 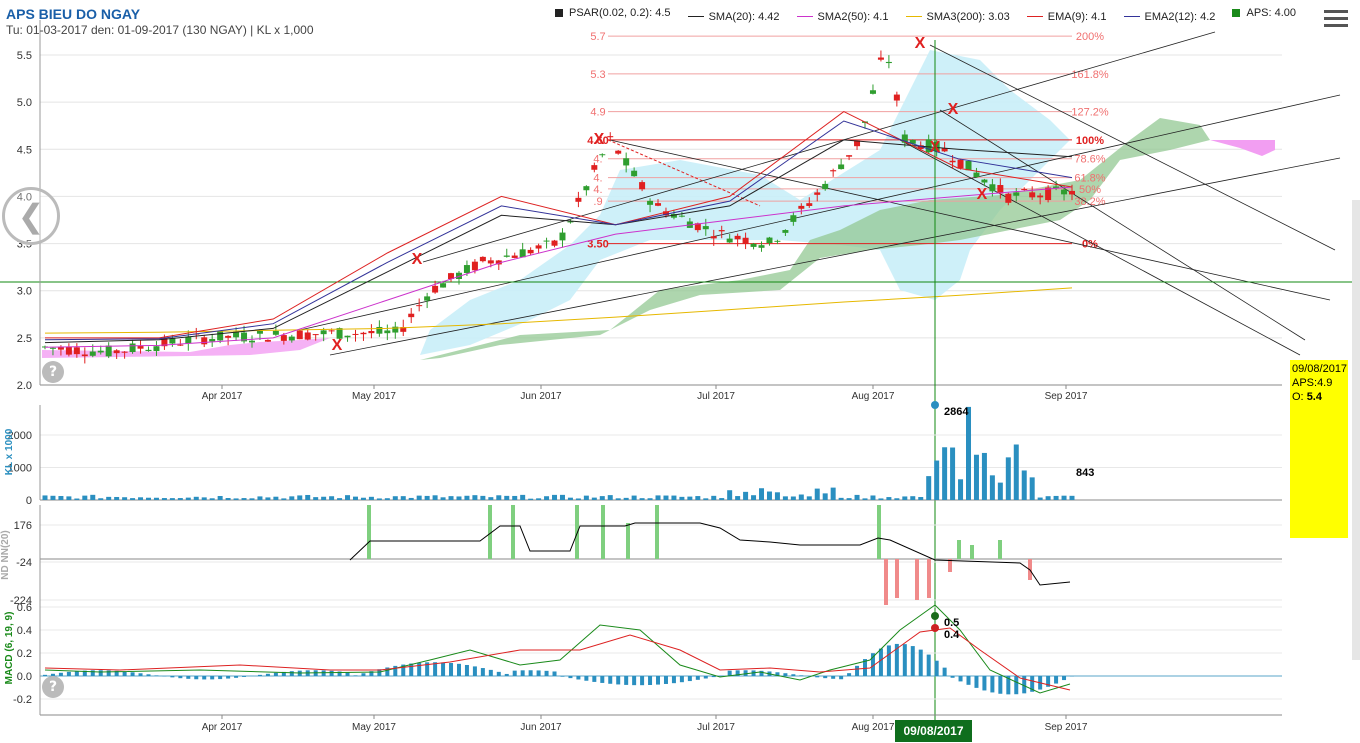 I want to click on fibonacci-price-label: 5.3, so click(x=597, y=75).